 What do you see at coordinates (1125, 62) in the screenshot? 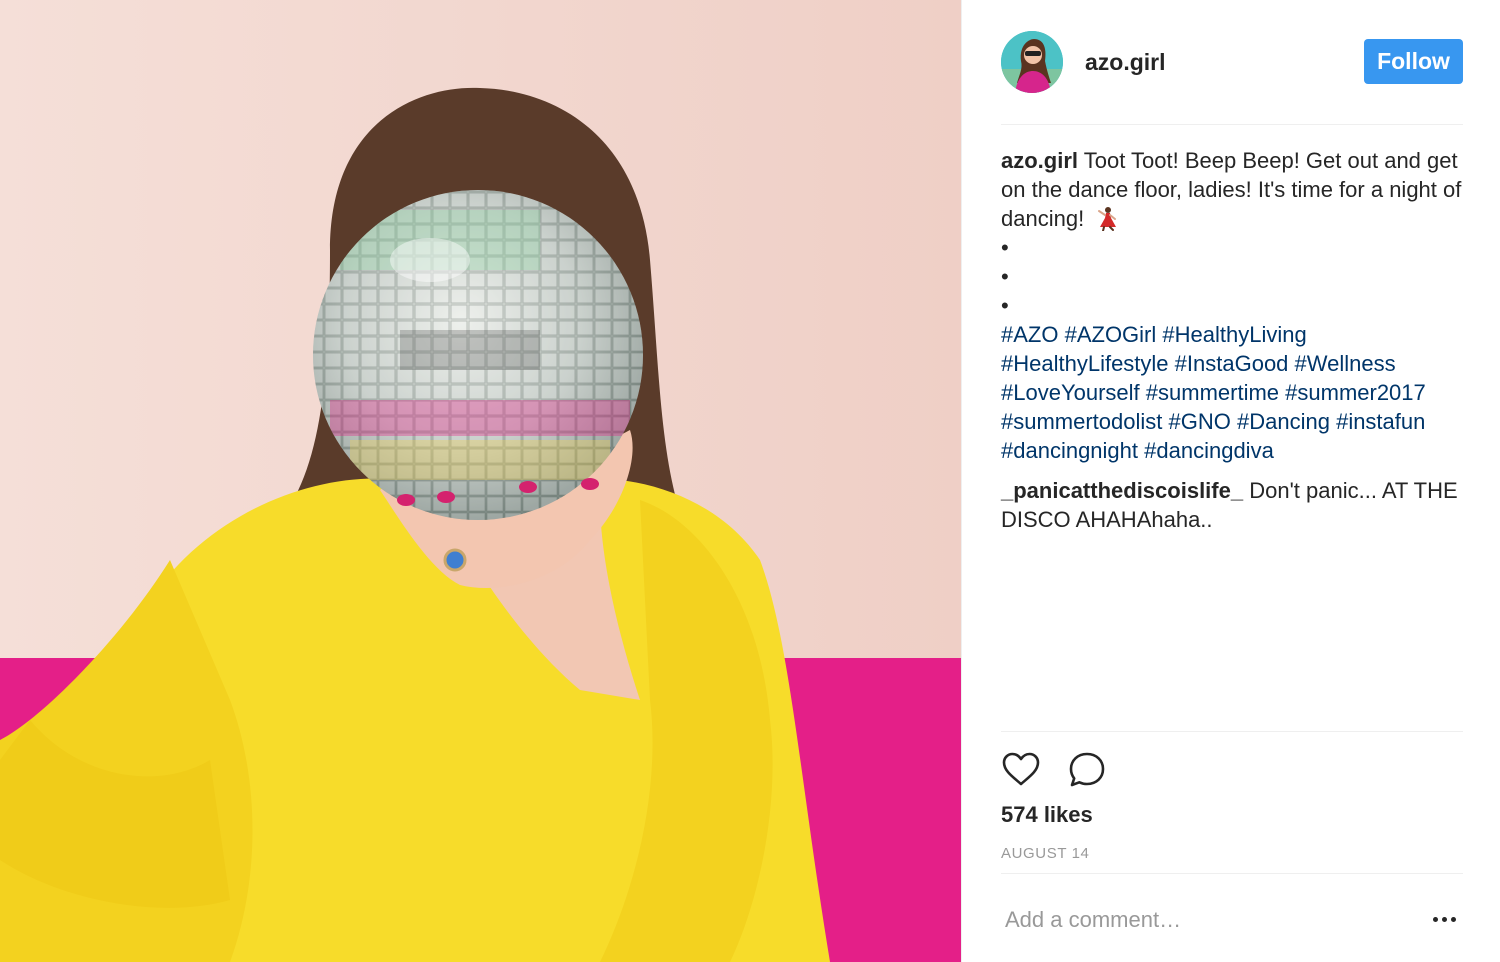
I see `post-author-username: azo.girl` at bounding box center [1125, 62].